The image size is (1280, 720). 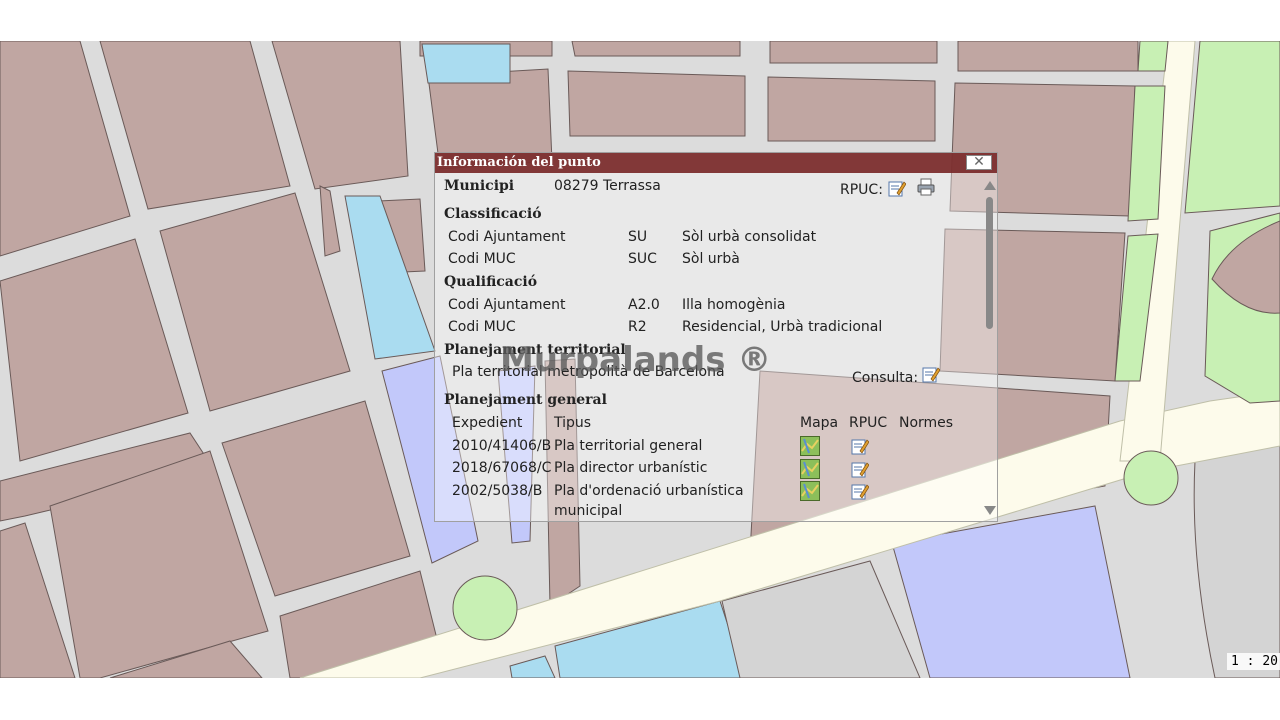 What do you see at coordinates (573, 423) in the screenshot?
I see `column-tipus: Tipus` at bounding box center [573, 423].